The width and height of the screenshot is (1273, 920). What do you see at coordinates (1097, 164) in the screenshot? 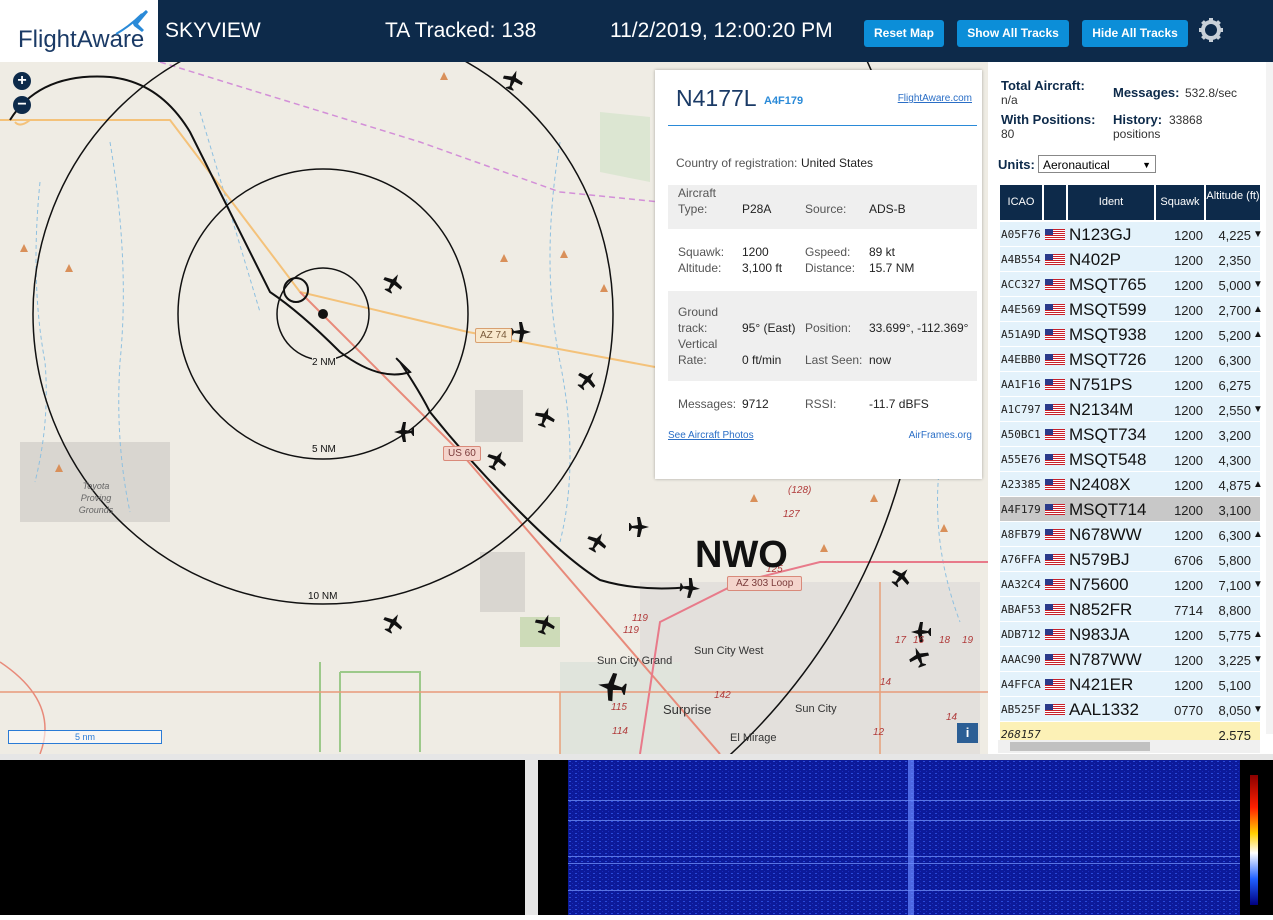
I see `units-select: Aeronautical` at bounding box center [1097, 164].